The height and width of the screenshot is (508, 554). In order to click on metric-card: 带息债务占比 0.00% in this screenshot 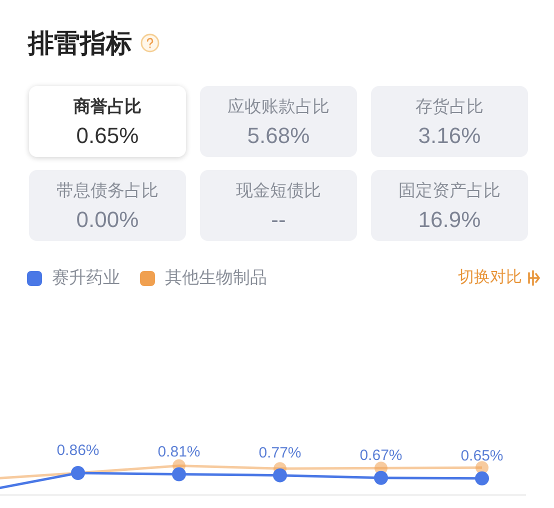, I will do `click(107, 205)`.